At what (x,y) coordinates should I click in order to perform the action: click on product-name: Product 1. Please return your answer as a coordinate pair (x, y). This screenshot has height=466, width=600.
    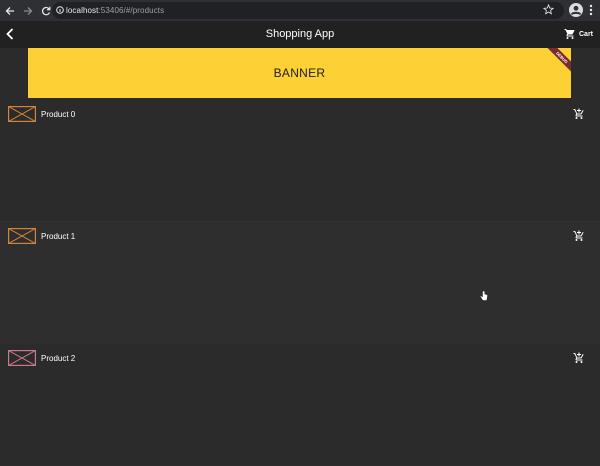
    Looking at the image, I should click on (58, 236).